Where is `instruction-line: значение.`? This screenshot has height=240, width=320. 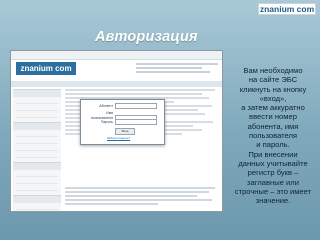
instruction-line: значение. is located at coordinates (273, 201).